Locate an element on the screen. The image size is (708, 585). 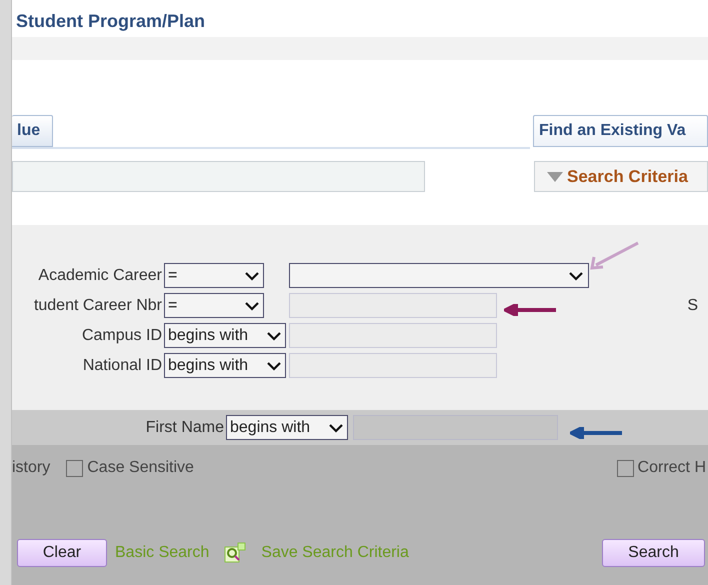
value-dropdown is located at coordinates (439, 275).